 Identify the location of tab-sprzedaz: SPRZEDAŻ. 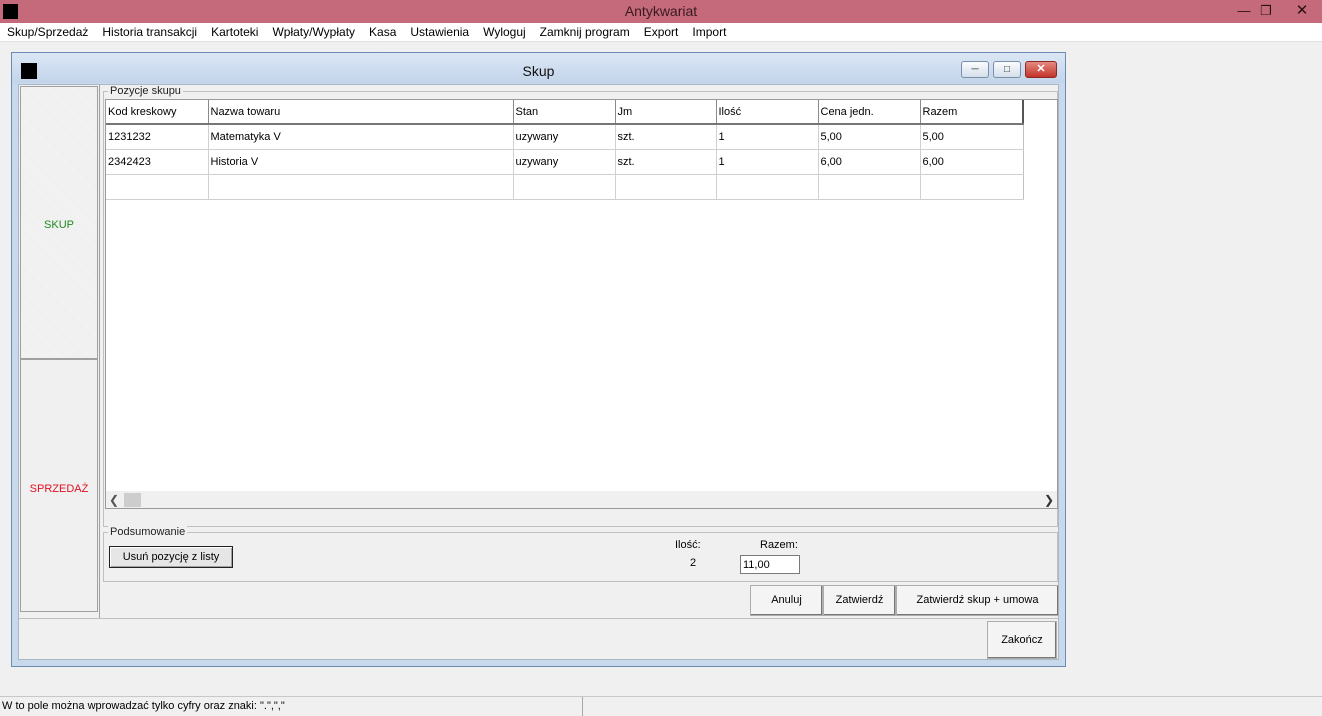
(59, 485).